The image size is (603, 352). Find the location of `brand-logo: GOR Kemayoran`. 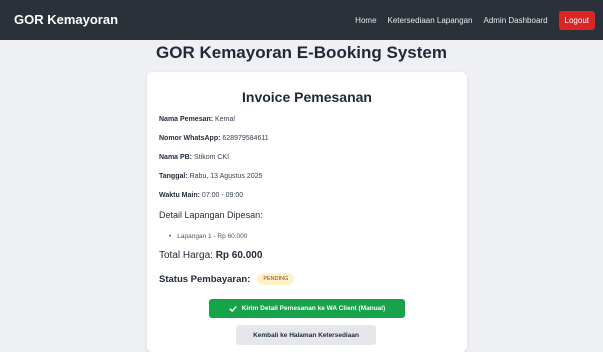

brand-logo: GOR Kemayoran is located at coordinates (66, 19).